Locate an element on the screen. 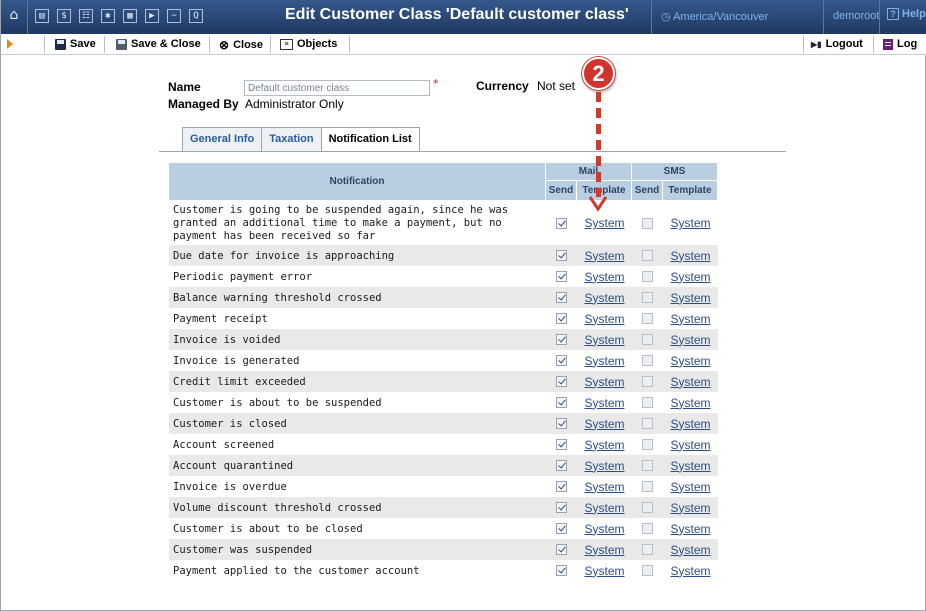 The height and width of the screenshot is (611, 926). notification-text: Customer is about to be closed is located at coordinates (357, 528).